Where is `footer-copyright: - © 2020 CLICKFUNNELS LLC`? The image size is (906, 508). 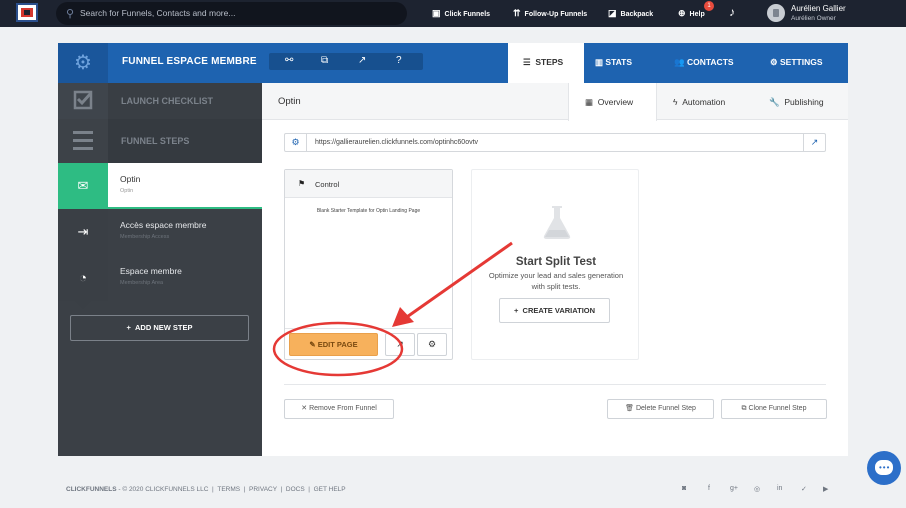
footer-copyright: - © 2020 CLICKFUNNELS LLC is located at coordinates (163, 489).